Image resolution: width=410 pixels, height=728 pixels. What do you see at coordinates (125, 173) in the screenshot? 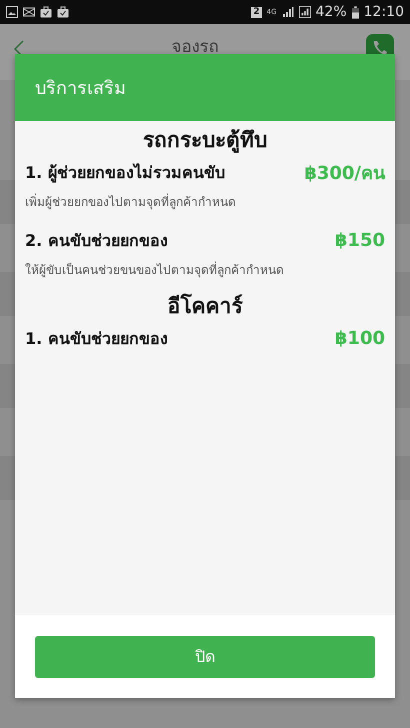
I see `service-name: 1. ผู้ช่วยยกของไม่รวมคนขับ` at bounding box center [125, 173].